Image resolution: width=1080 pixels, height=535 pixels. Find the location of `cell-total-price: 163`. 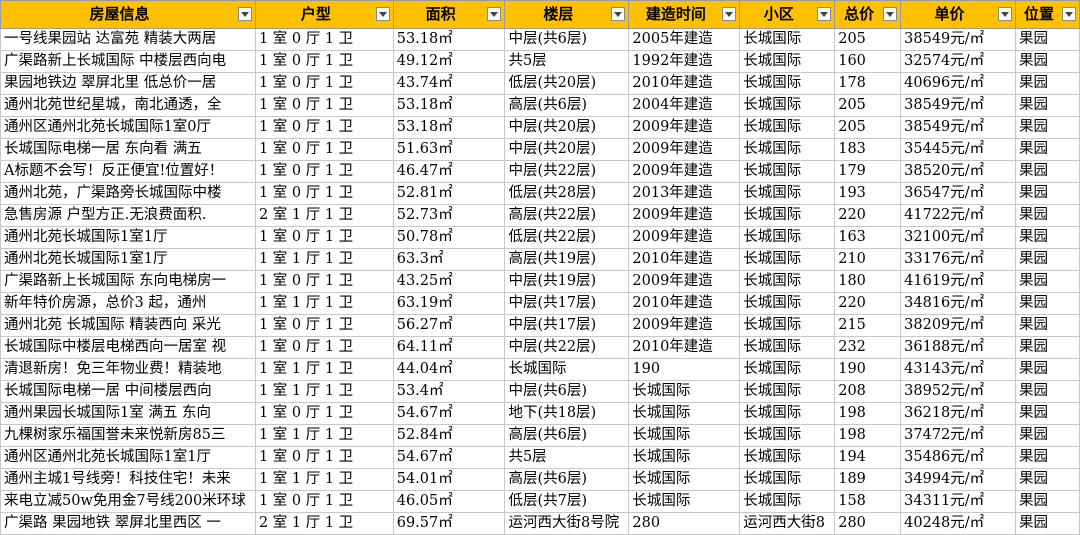

cell-total-price: 163 is located at coordinates (868, 237).